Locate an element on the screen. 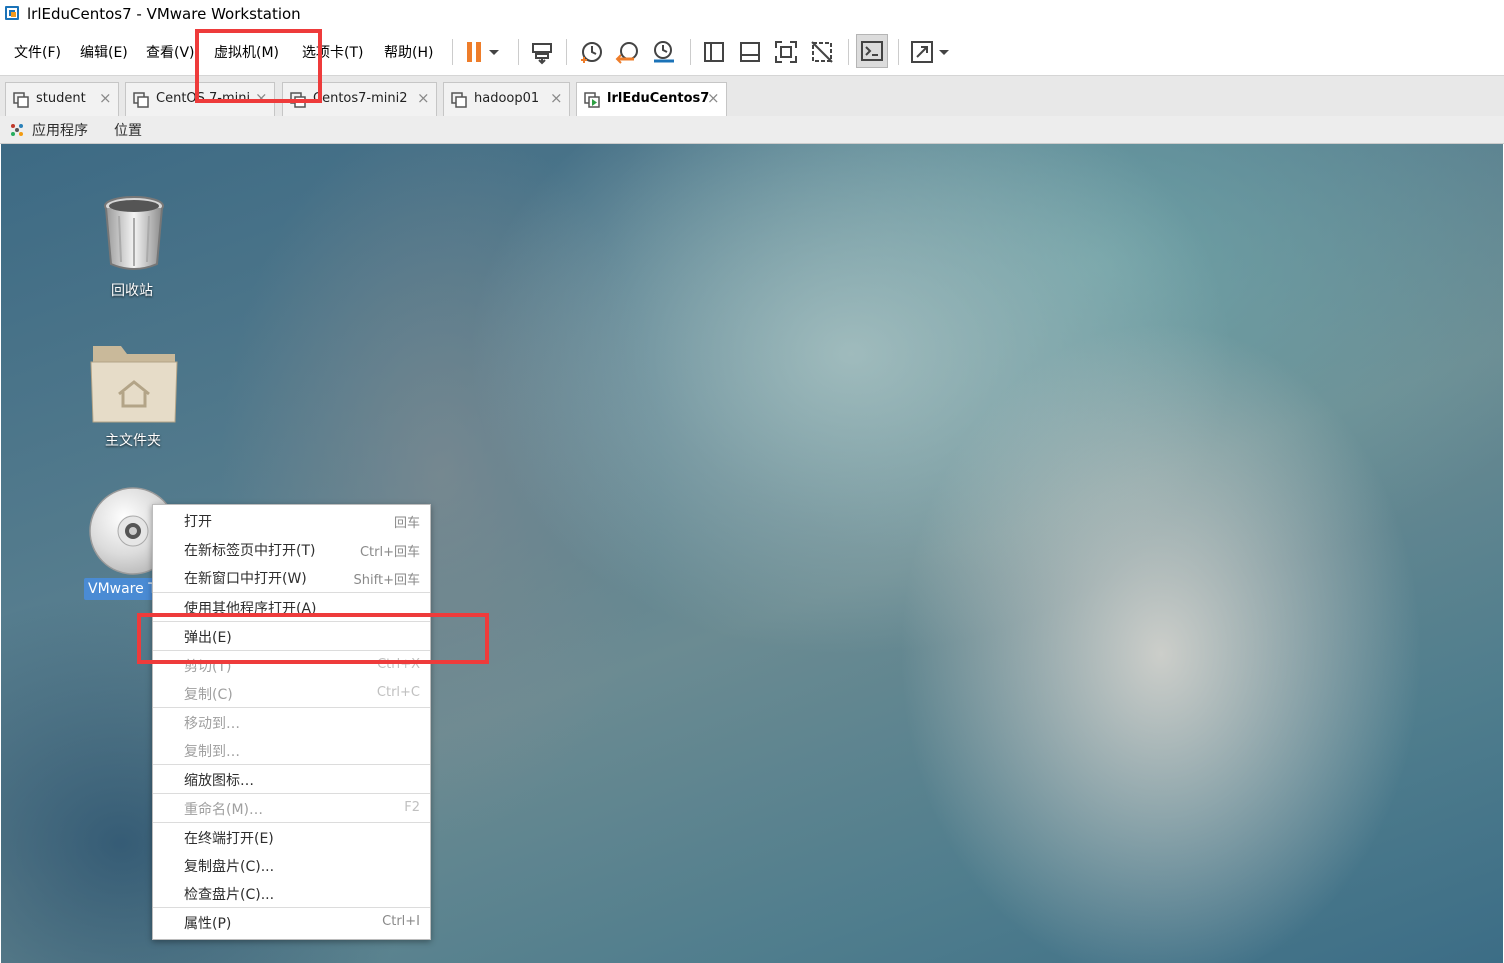 The height and width of the screenshot is (963, 1504). menu-item-shortcut: 回车 is located at coordinates (406, 523).